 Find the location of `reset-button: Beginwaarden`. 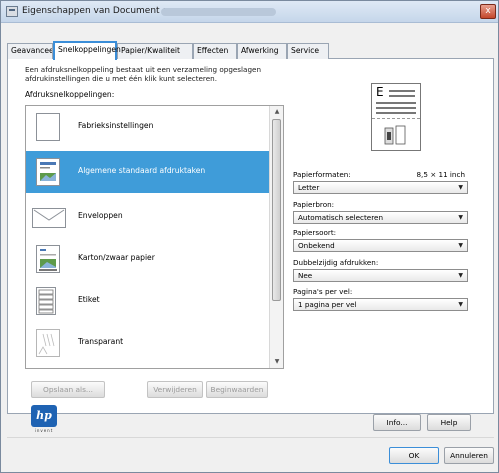

reset-button: Beginwaarden is located at coordinates (237, 389).